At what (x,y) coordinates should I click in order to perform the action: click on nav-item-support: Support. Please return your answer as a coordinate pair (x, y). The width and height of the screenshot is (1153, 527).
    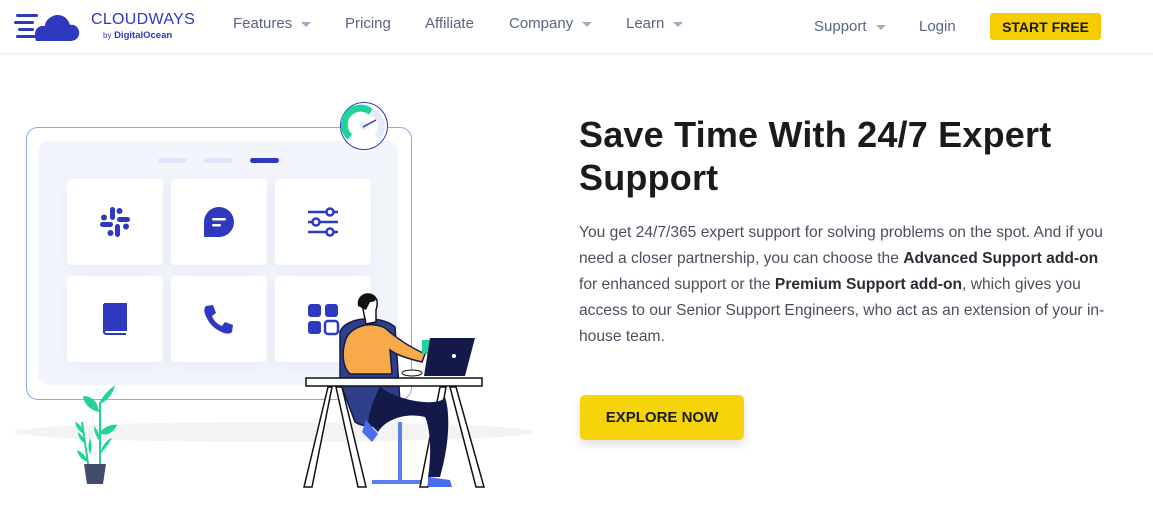
    Looking at the image, I should click on (850, 26).